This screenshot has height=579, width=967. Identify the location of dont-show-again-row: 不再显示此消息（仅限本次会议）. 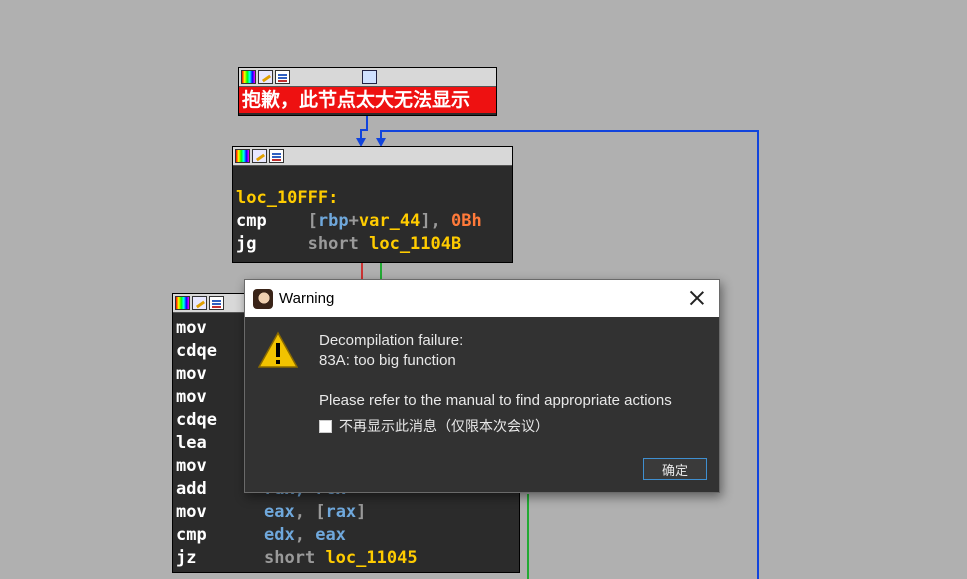
(434, 426).